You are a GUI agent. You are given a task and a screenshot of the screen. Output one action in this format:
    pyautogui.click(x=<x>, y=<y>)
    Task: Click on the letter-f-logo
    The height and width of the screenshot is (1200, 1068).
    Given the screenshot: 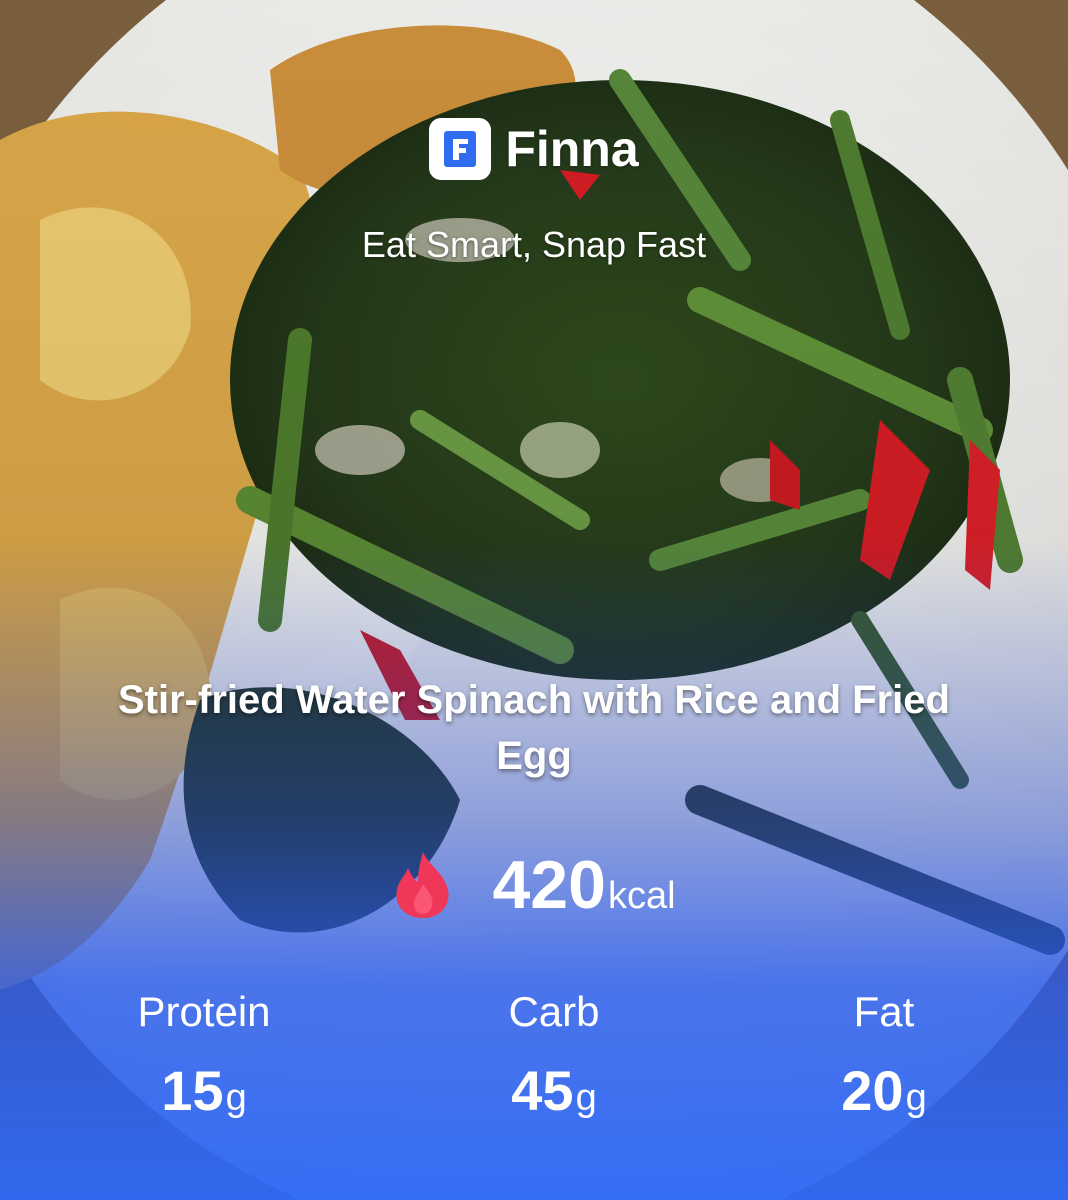 What is the action you would take?
    pyautogui.click(x=460, y=149)
    